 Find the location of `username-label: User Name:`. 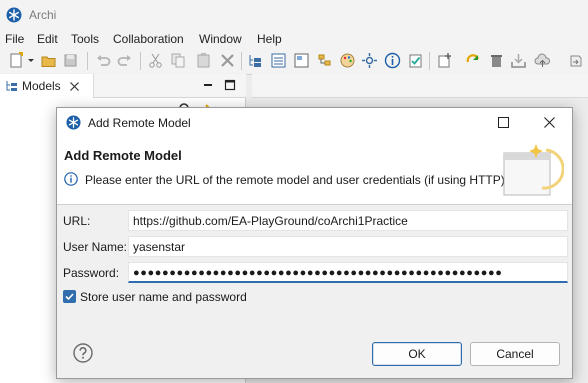

username-label: User Name: is located at coordinates (95, 247).